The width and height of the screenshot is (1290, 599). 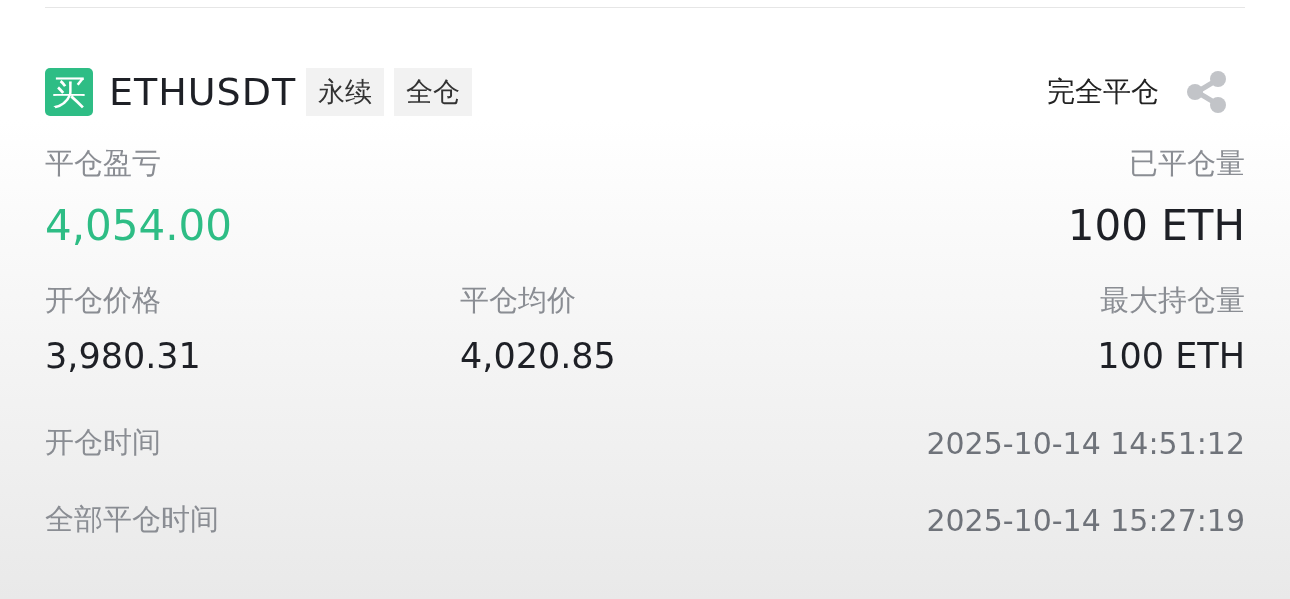 What do you see at coordinates (139, 225) in the screenshot?
I see `pnl-value: 4,054.00` at bounding box center [139, 225].